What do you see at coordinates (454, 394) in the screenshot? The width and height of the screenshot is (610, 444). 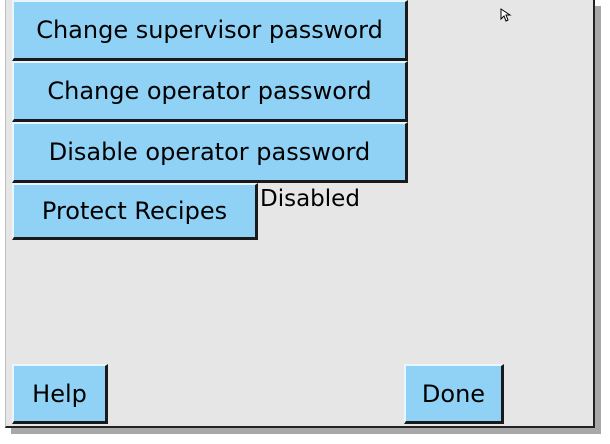 I see `done-button: Done` at bounding box center [454, 394].